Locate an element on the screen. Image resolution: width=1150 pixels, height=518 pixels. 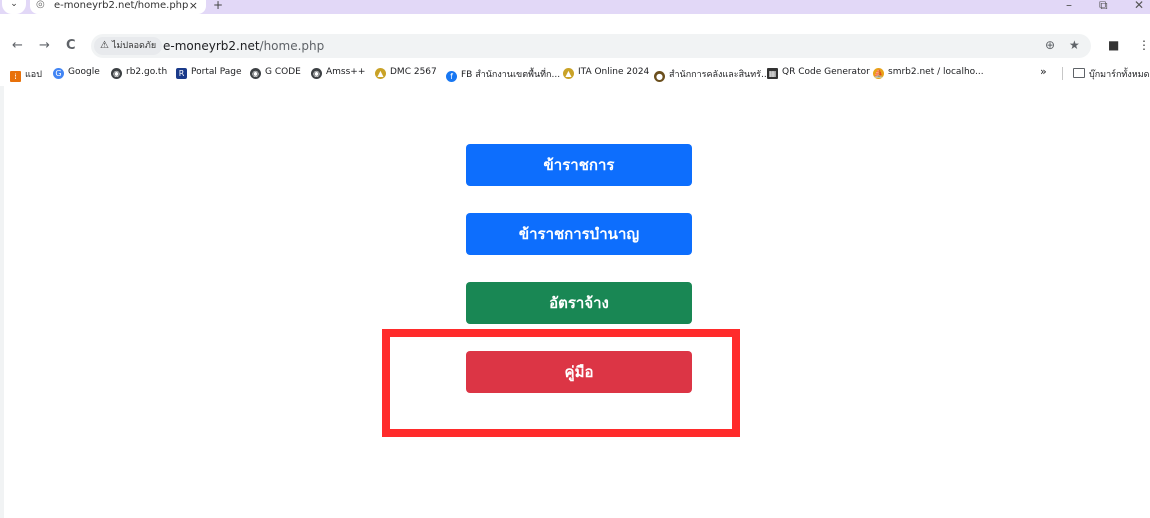
new-tab-button: + is located at coordinates (218, 5).